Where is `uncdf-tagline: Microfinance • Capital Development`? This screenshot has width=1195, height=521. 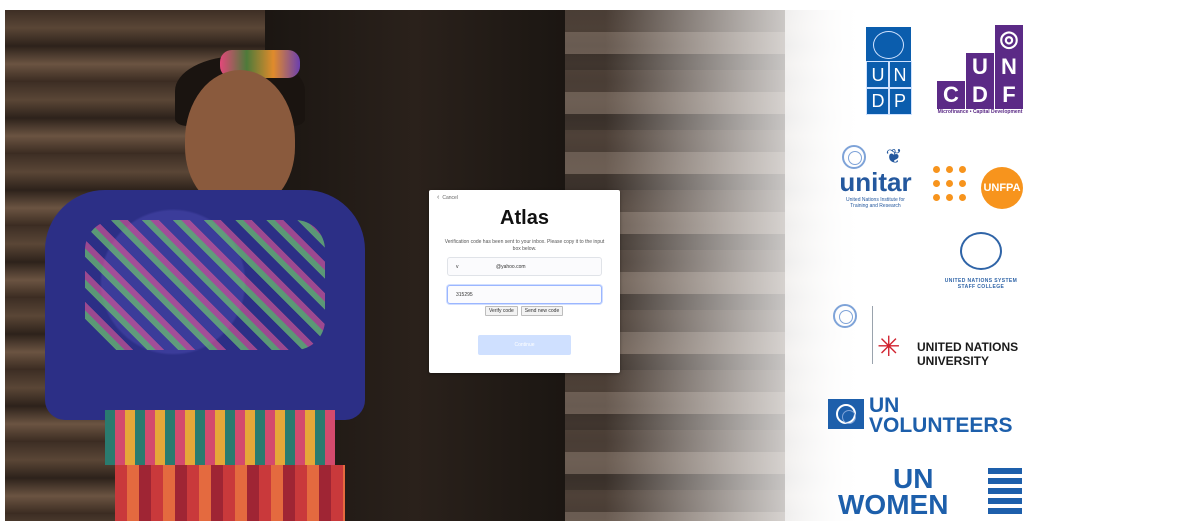
uncdf-tagline: Microfinance • Capital Development is located at coordinates (980, 112).